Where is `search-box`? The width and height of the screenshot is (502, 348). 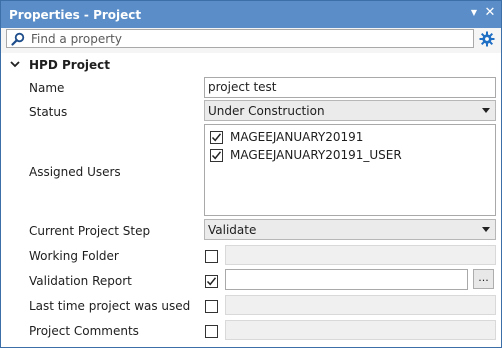
search-box is located at coordinates (240, 38).